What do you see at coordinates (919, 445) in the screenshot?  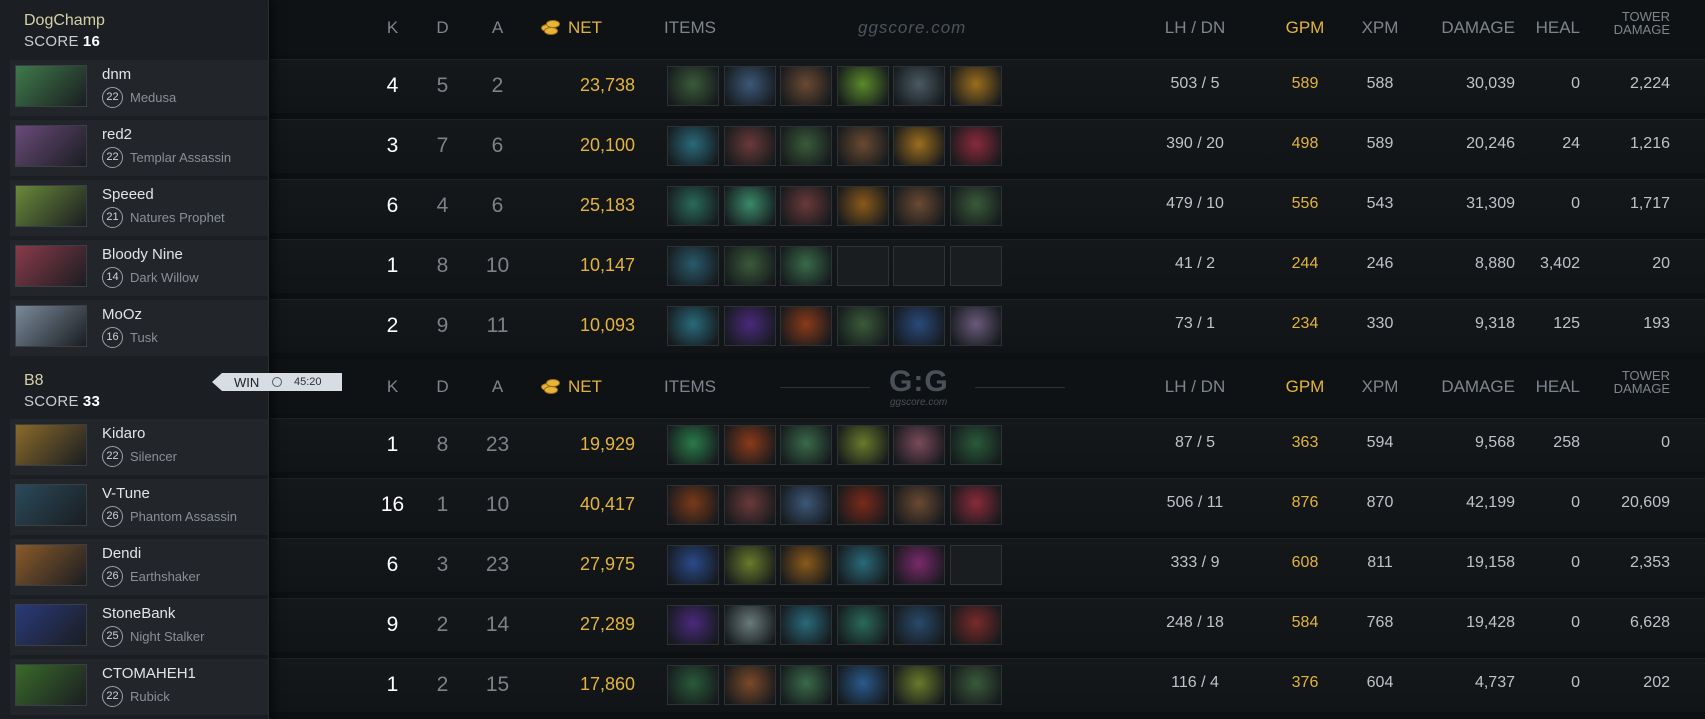 I see `orb-item-icon` at bounding box center [919, 445].